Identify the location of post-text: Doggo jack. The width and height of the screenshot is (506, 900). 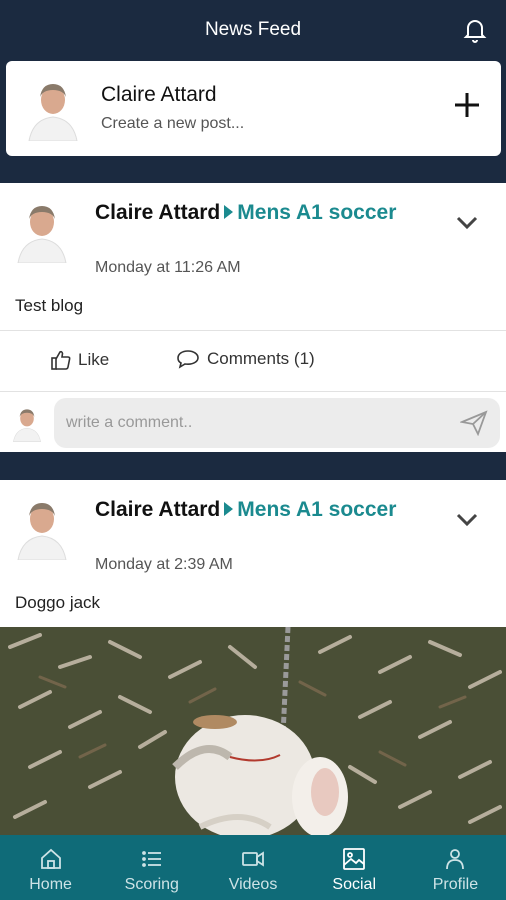
(58, 602).